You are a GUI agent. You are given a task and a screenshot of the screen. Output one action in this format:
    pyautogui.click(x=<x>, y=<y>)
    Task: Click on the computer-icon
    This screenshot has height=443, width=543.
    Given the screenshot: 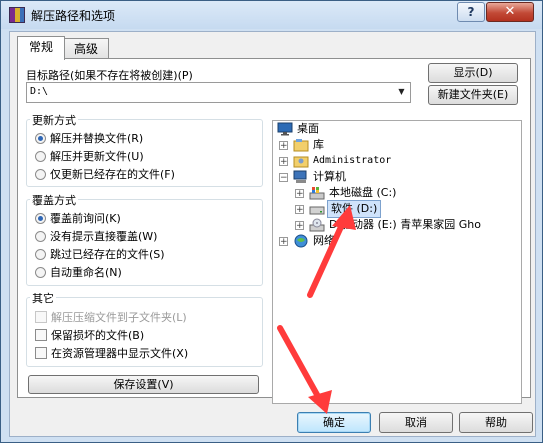 What is the action you would take?
    pyautogui.click(x=300, y=176)
    